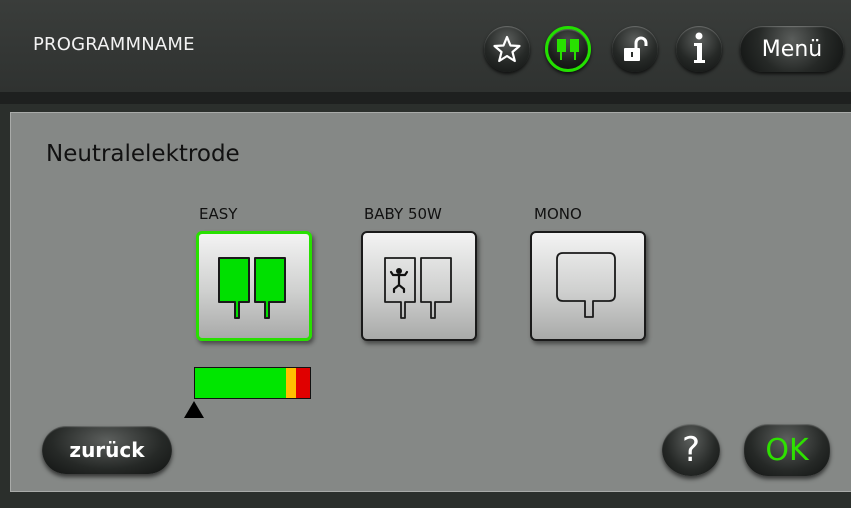  I want to click on option-mono-button, so click(588, 286).